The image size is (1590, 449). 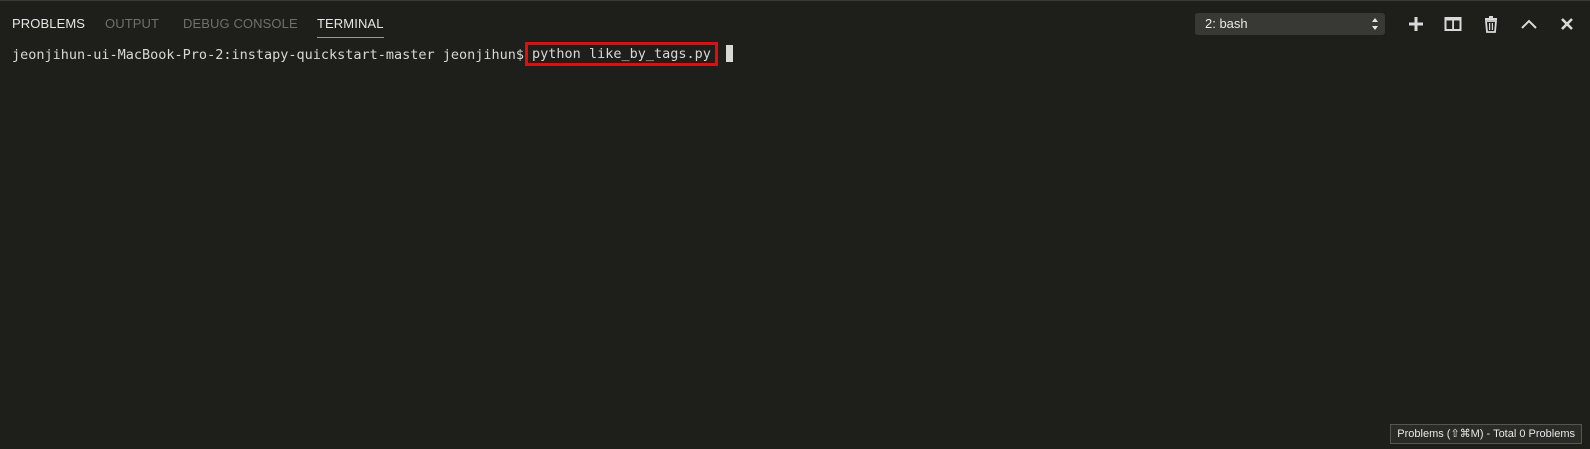 I want to click on tab-output: OUTPUT, so click(x=132, y=23).